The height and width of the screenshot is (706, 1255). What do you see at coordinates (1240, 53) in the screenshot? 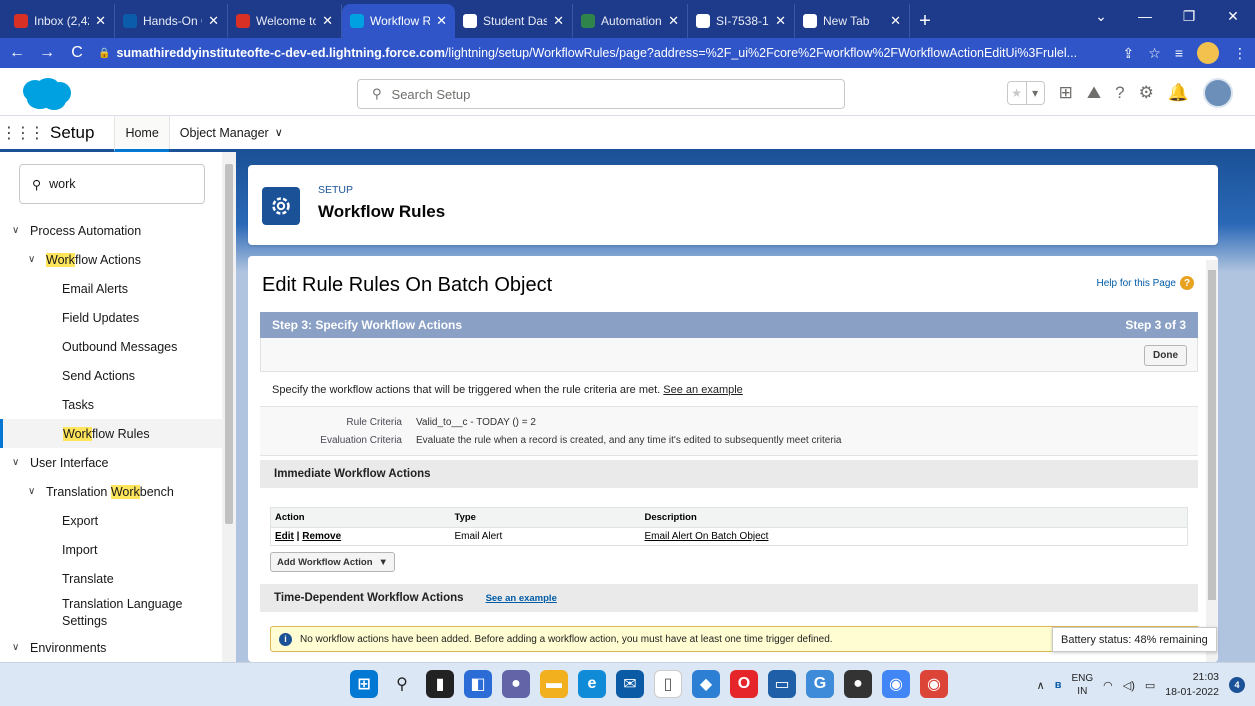
I see `browser-menu-icon: ⋮` at bounding box center [1240, 53].